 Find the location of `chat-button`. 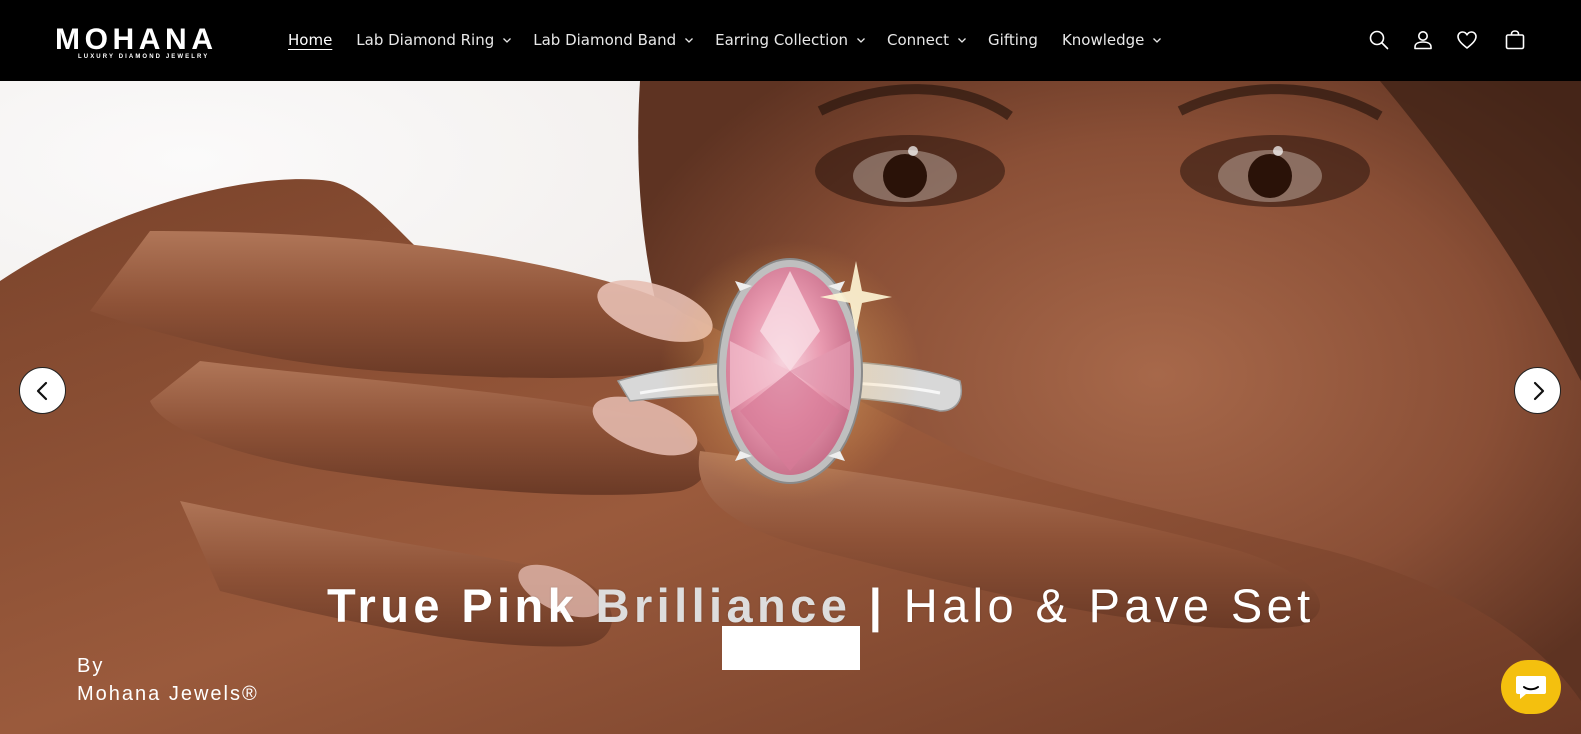

chat-button is located at coordinates (1531, 687).